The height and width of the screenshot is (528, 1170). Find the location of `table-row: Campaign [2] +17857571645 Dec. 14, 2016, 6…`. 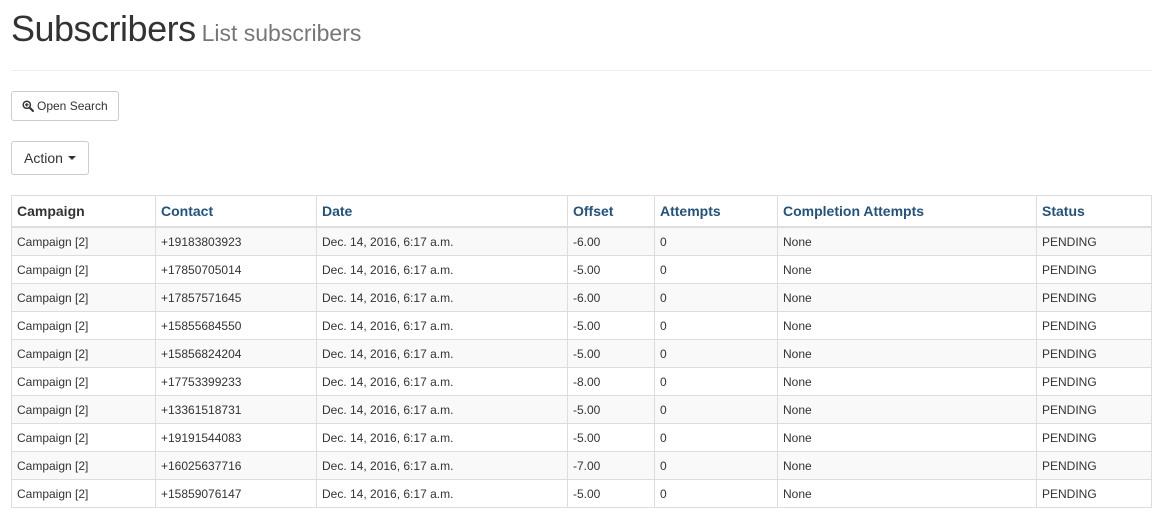

table-row: Campaign [2] +17857571645 Dec. 14, 2016, 6… is located at coordinates (581, 297).